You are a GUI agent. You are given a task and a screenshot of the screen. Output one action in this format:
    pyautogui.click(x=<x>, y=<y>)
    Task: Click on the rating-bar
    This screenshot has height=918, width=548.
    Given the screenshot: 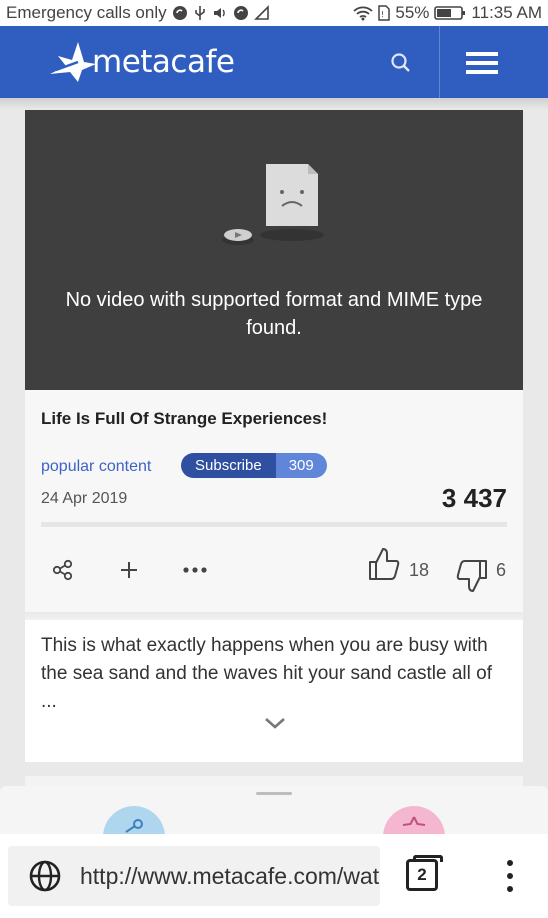 What is the action you would take?
    pyautogui.click(x=274, y=524)
    